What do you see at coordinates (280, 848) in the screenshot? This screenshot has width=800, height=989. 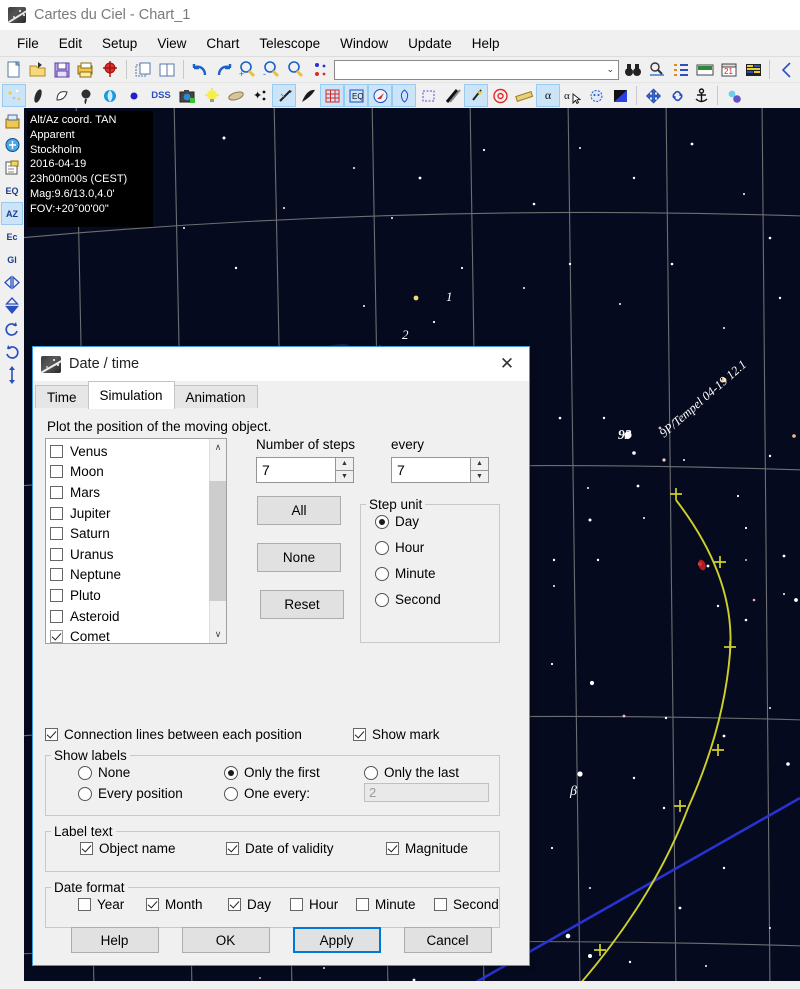 I see `date-of-validity-checkbox: Date of validity` at bounding box center [280, 848].